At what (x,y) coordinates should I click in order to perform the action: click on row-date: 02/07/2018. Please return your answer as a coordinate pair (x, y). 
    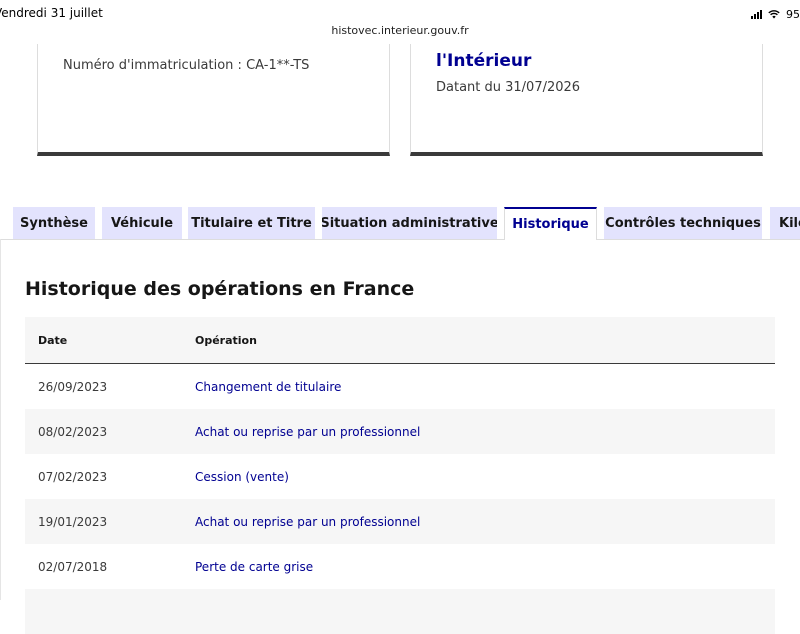
    Looking at the image, I should click on (73, 566).